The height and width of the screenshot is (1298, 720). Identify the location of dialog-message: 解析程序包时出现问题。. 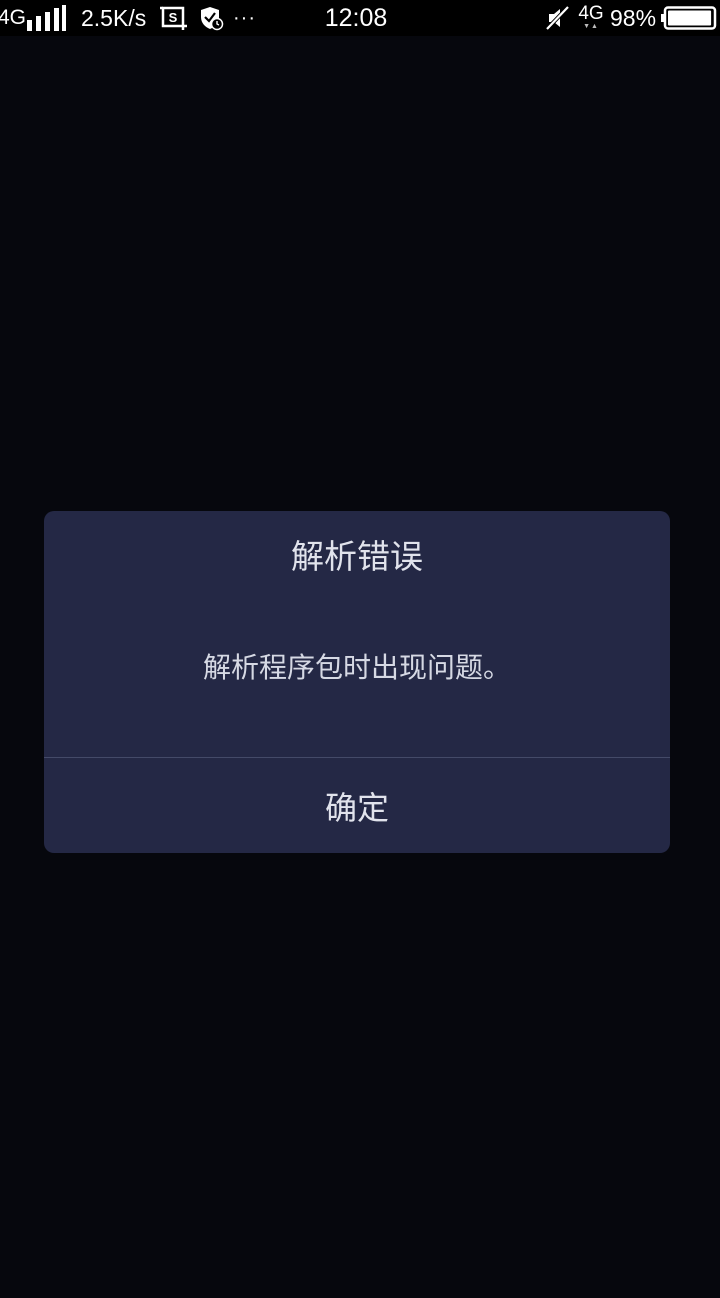
(356, 667).